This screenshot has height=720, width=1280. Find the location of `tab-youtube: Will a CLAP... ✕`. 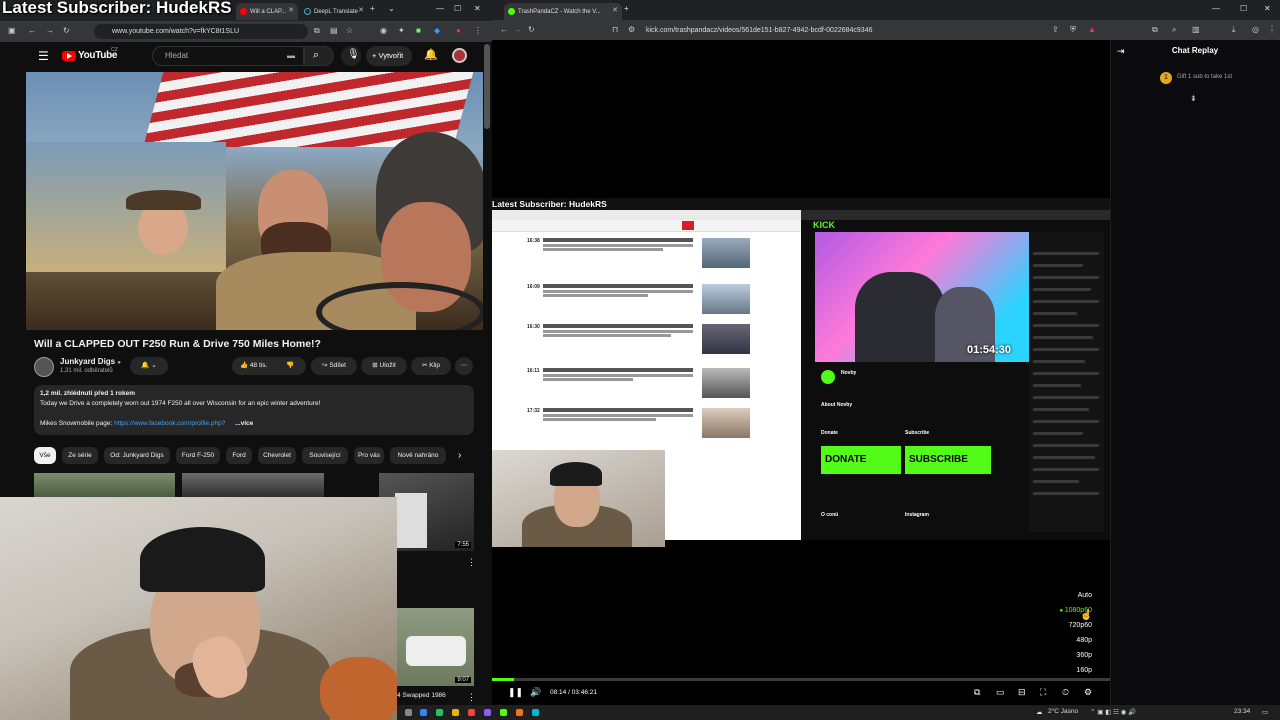

tab-youtube: Will a CLAP... ✕ is located at coordinates (267, 11).